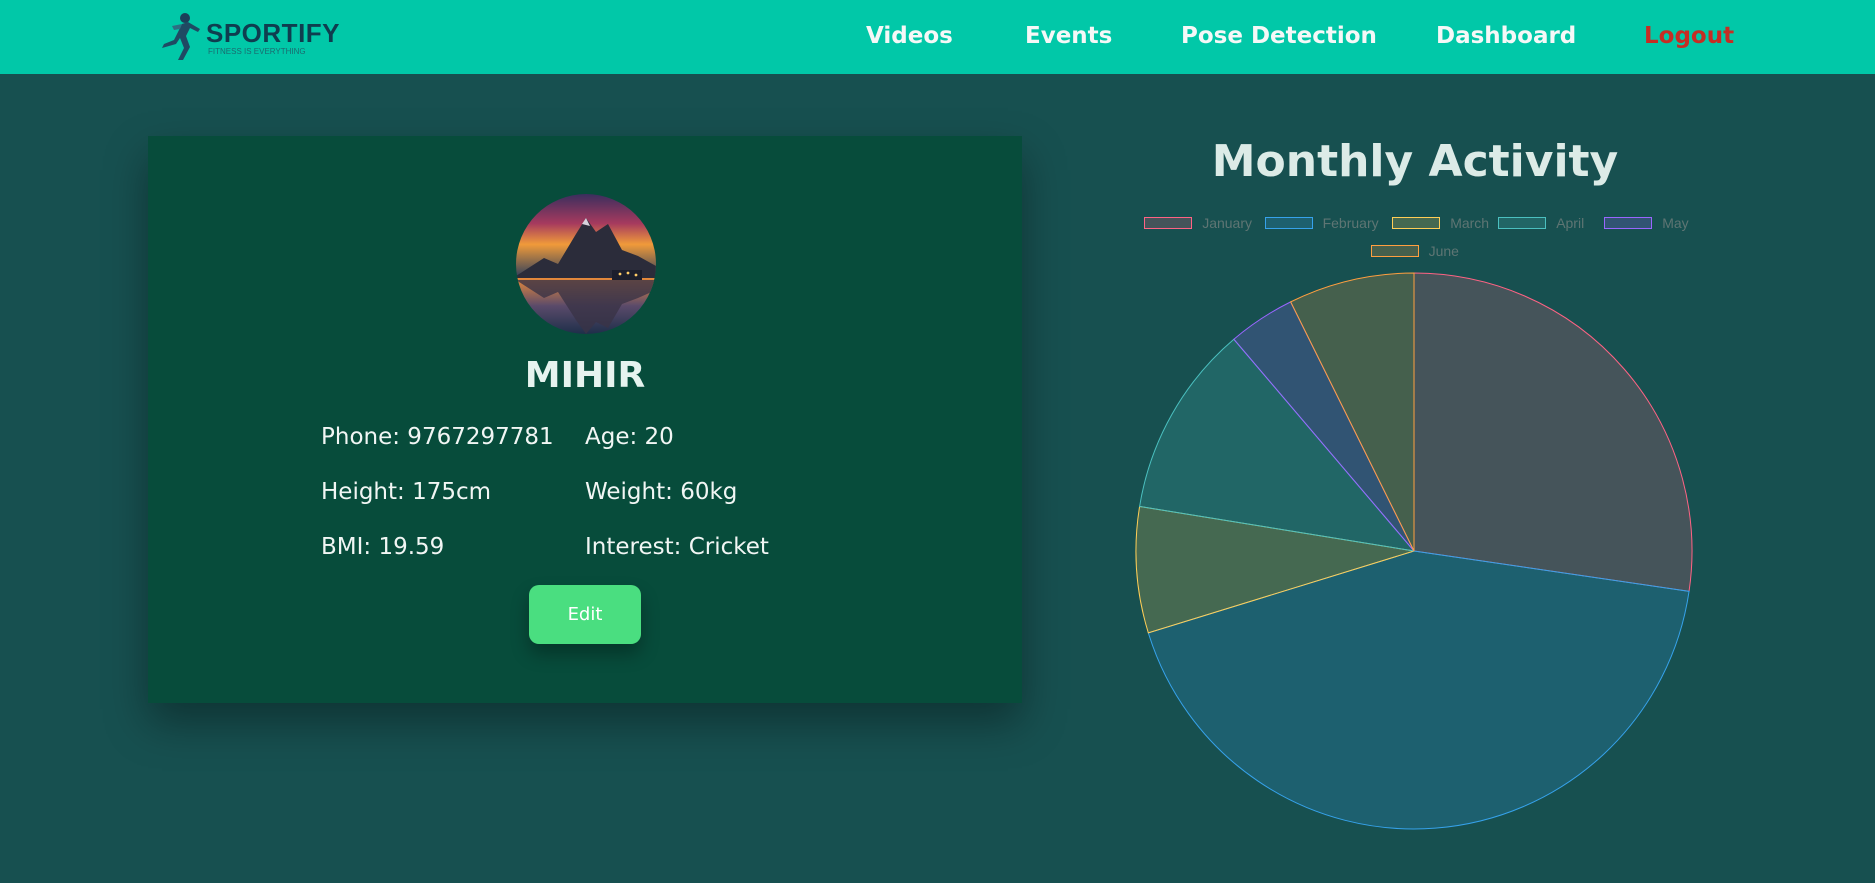 This screenshot has height=883, width=1875. Describe the element at coordinates (1553, 432) in the screenshot. I see `pie-slice-january` at that location.